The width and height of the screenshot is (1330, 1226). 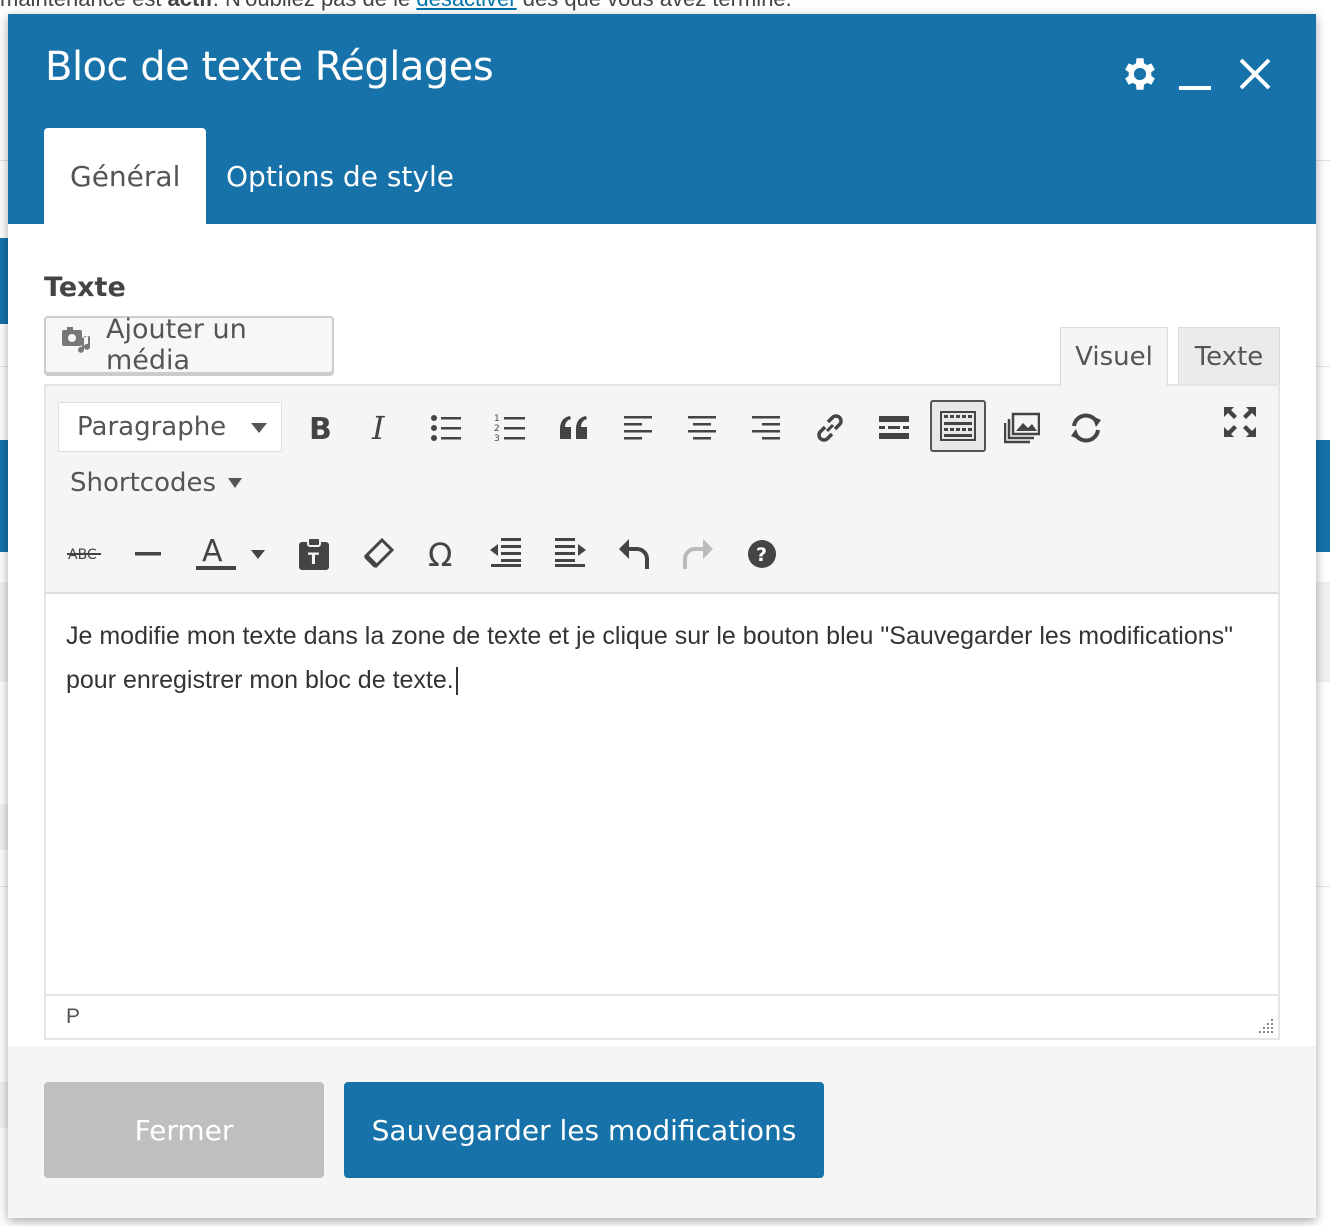 I want to click on horizontal-line-icon, so click(x=148, y=554).